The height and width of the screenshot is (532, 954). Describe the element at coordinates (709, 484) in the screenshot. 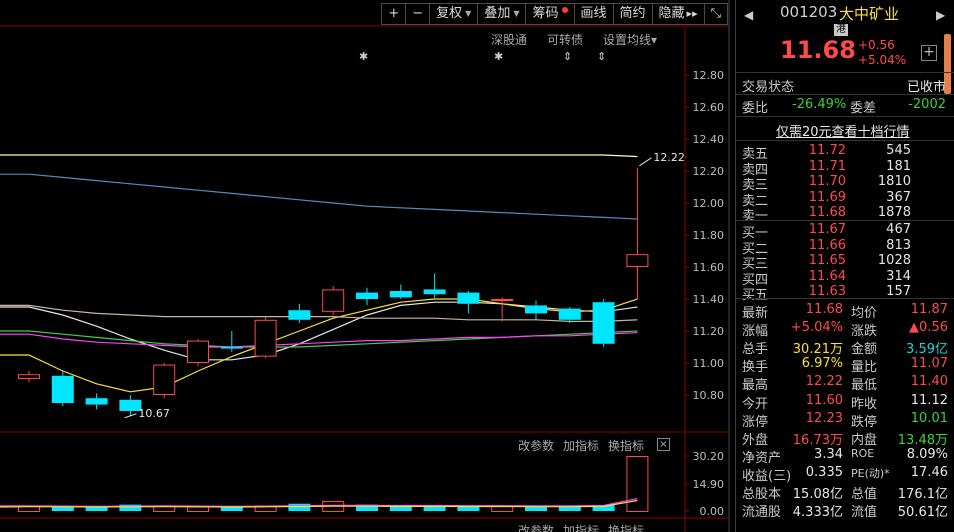

I see `vol-tick-label: 14.90` at that location.